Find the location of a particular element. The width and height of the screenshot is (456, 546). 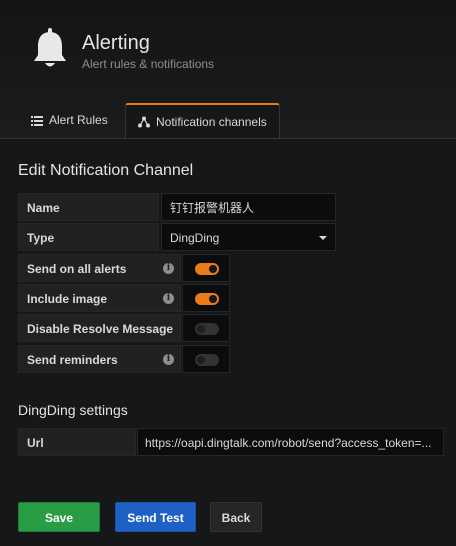

send-reminders-label: Send reminders i is located at coordinates (99, 359).